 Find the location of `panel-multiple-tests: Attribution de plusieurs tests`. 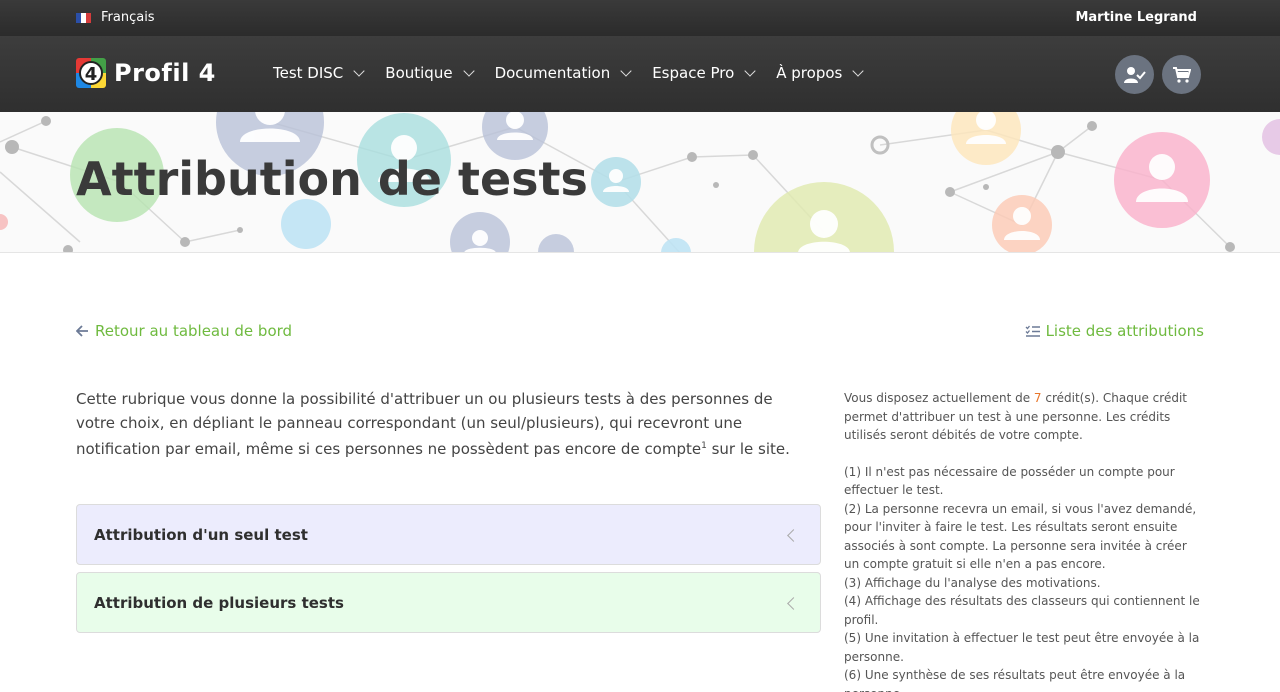

panel-multiple-tests: Attribution de plusieurs tests is located at coordinates (448, 602).